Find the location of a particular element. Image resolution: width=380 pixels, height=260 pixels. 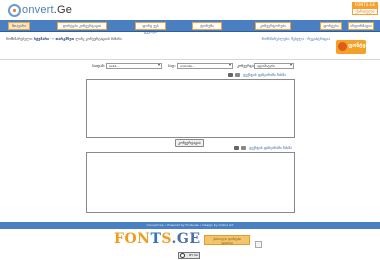

fonts-ge-wordmark: FONTS.GE is located at coordinates (157, 239).